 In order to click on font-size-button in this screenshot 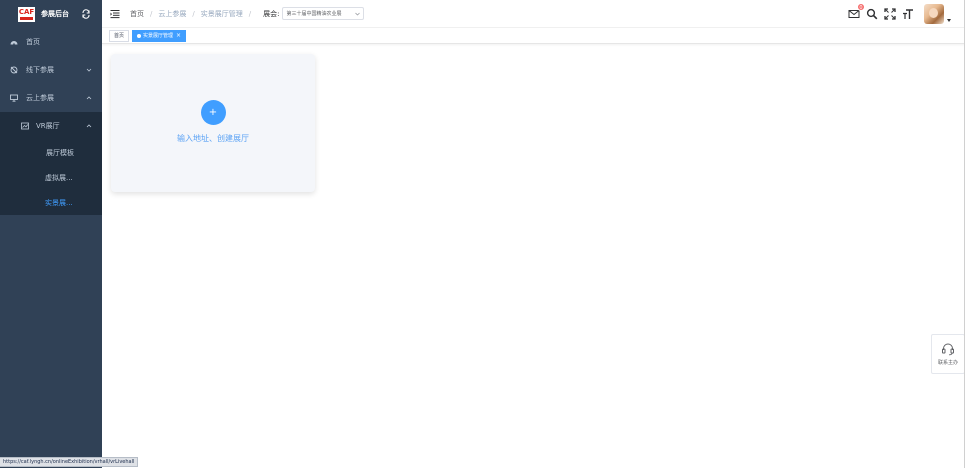, I will do `click(908, 14)`.